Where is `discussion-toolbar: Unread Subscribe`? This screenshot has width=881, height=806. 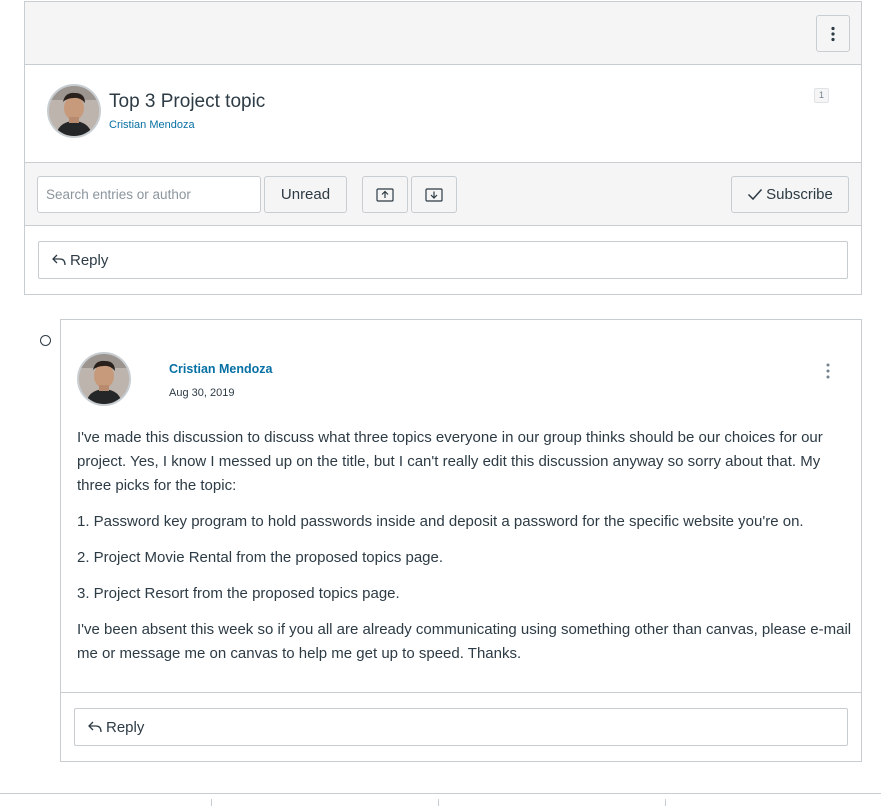 discussion-toolbar: Unread Subscribe is located at coordinates (443, 194).